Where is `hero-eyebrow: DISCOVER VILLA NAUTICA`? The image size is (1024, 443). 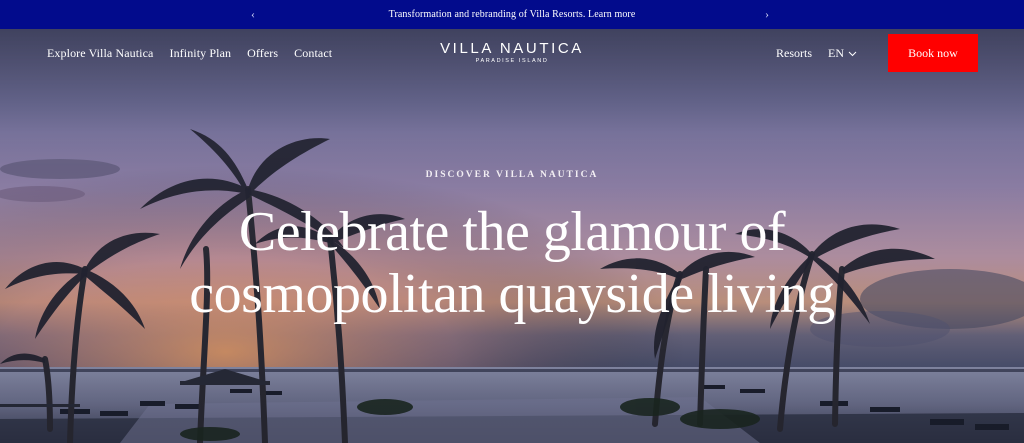 hero-eyebrow: DISCOVER VILLA NAUTICA is located at coordinates (512, 175).